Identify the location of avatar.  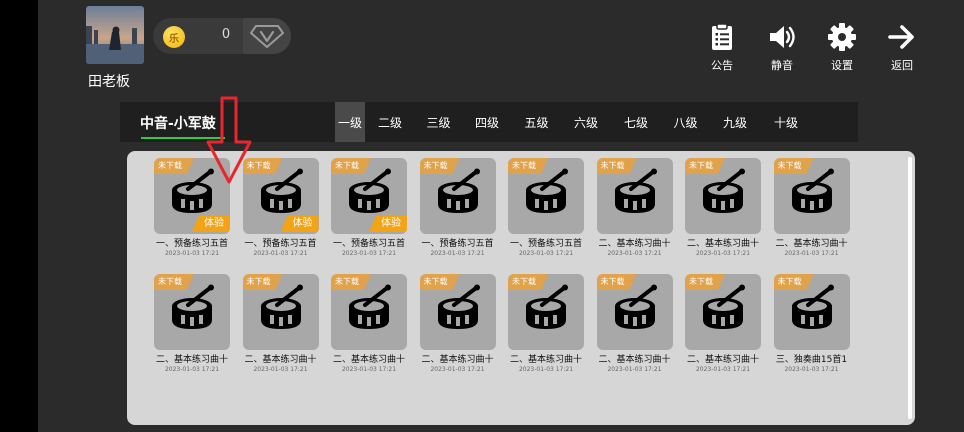
(115, 35).